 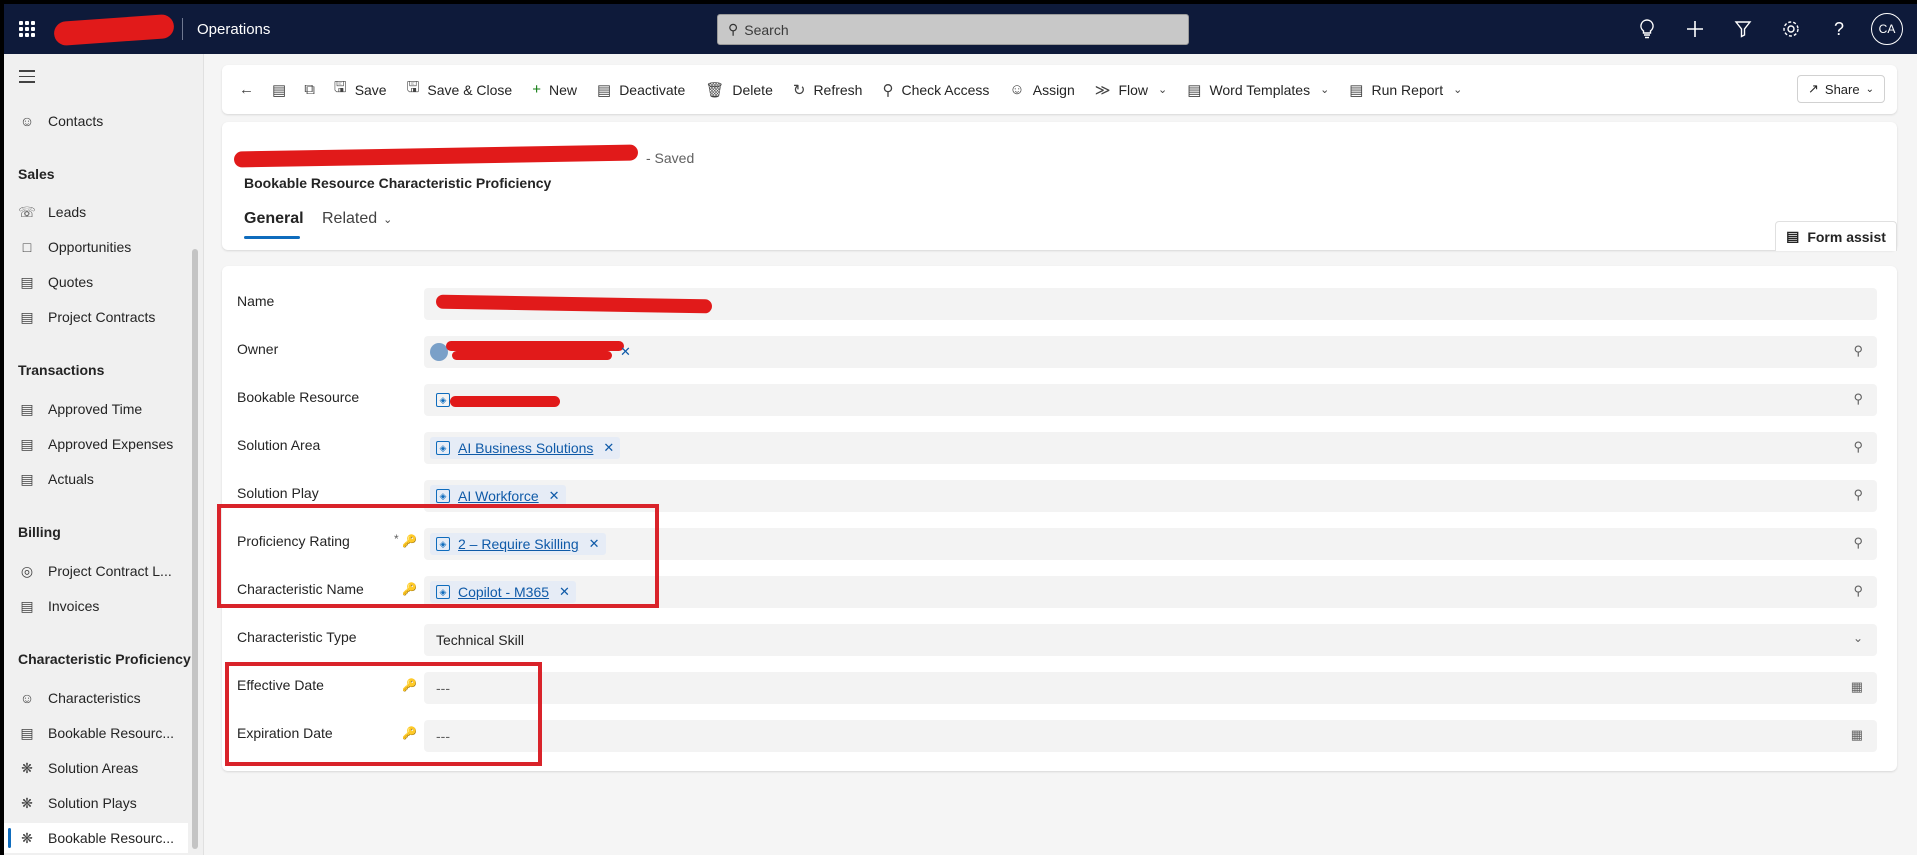 I want to click on solution-play-link: AI Workforce, so click(x=498, y=496).